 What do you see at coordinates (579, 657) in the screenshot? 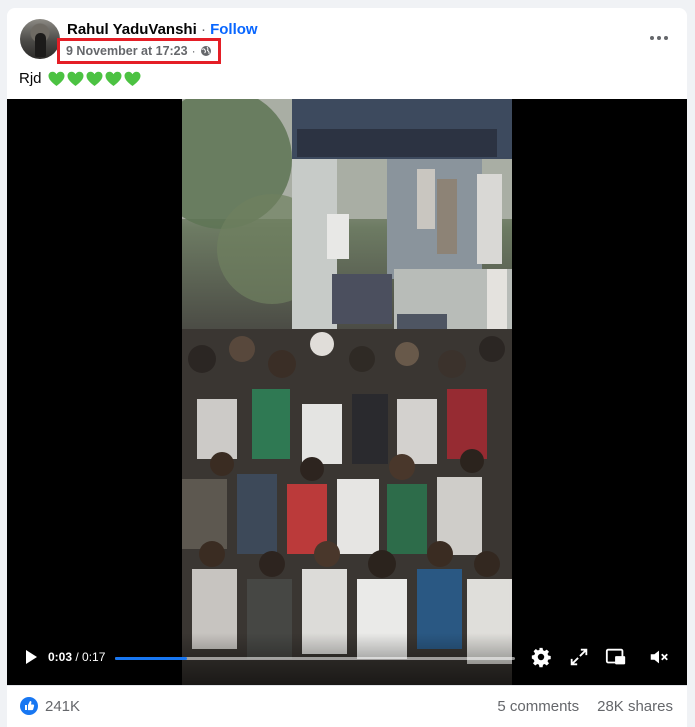
I see `fullscreen-icon` at bounding box center [579, 657].